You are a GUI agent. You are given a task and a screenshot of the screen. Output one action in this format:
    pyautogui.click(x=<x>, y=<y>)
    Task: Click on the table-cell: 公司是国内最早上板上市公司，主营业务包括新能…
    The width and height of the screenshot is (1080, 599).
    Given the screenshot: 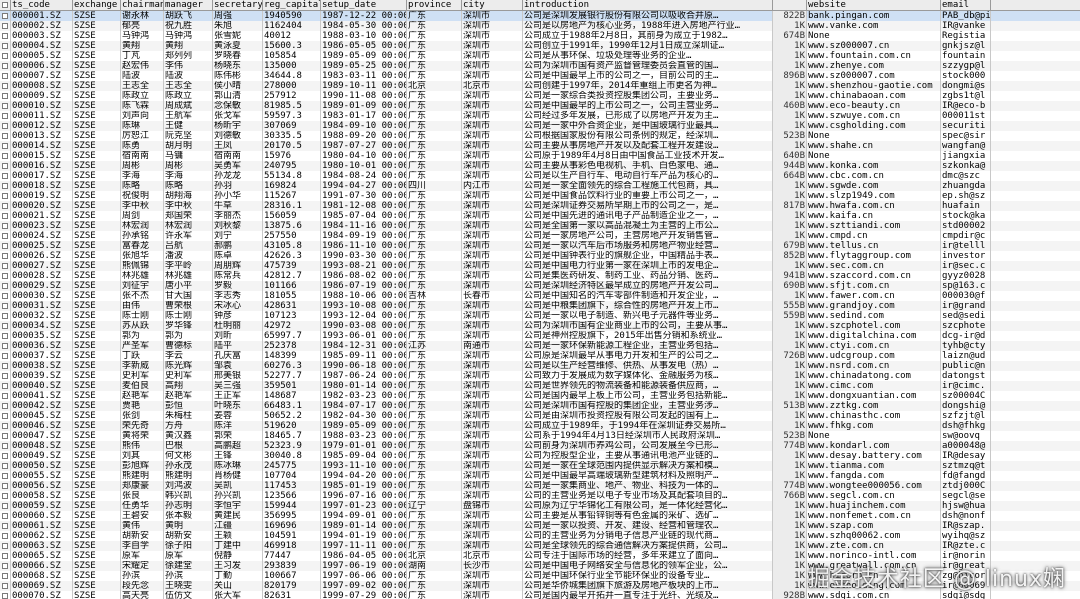 What is the action you would take?
    pyautogui.click(x=648, y=396)
    